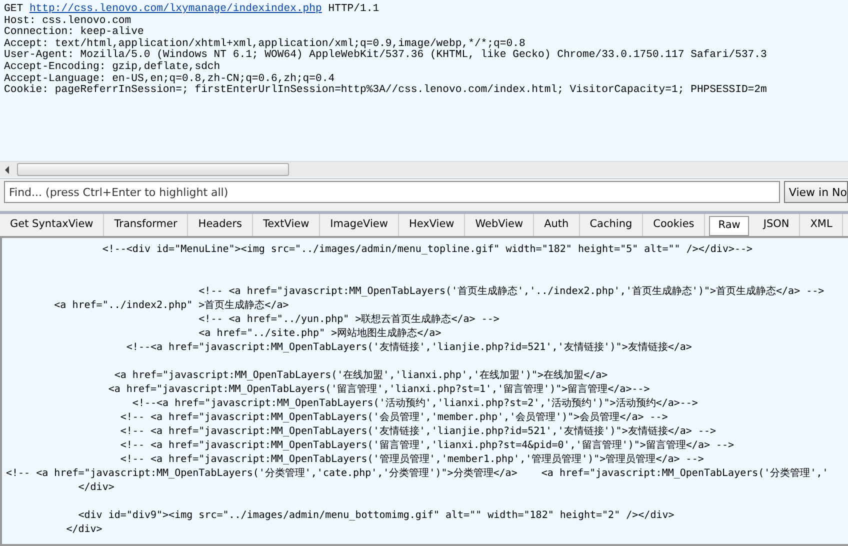 The width and height of the screenshot is (848, 546). I want to click on scroll-left-arrow-icon, so click(7, 170).